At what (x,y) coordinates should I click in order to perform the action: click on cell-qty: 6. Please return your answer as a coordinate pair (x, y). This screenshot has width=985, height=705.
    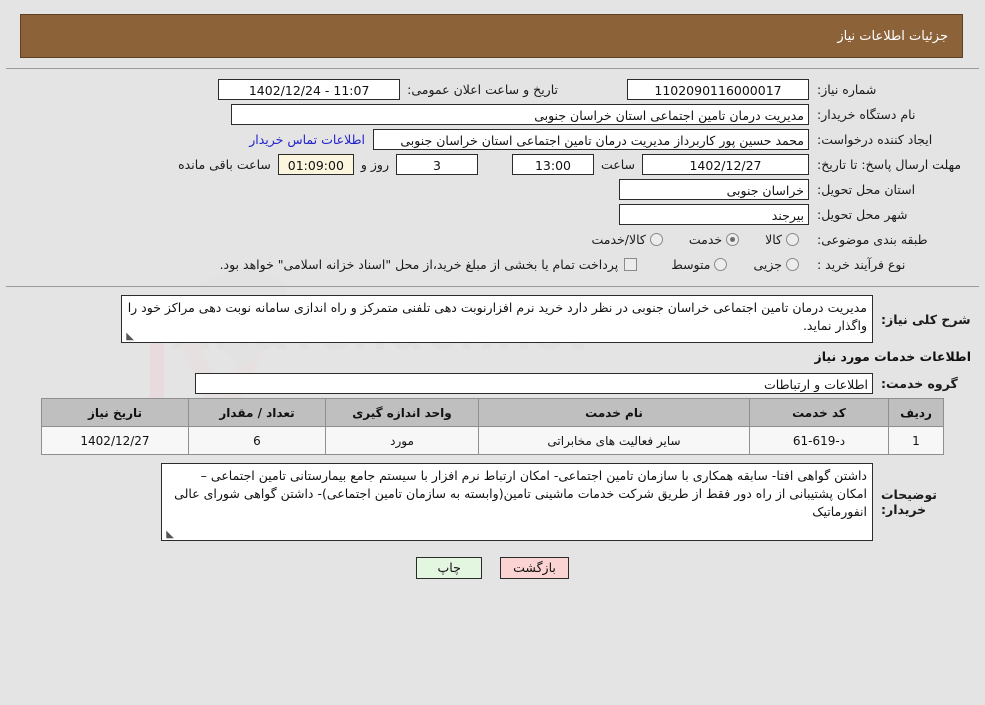
    Looking at the image, I should click on (257, 440).